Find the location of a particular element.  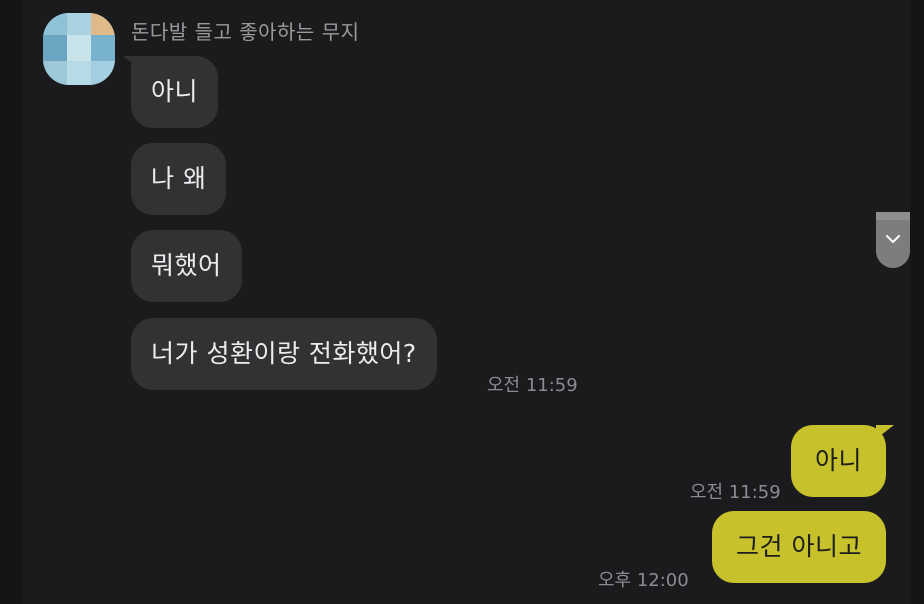

incoming-message: 너가 성환이랑 전화했어? is located at coordinates (284, 354).